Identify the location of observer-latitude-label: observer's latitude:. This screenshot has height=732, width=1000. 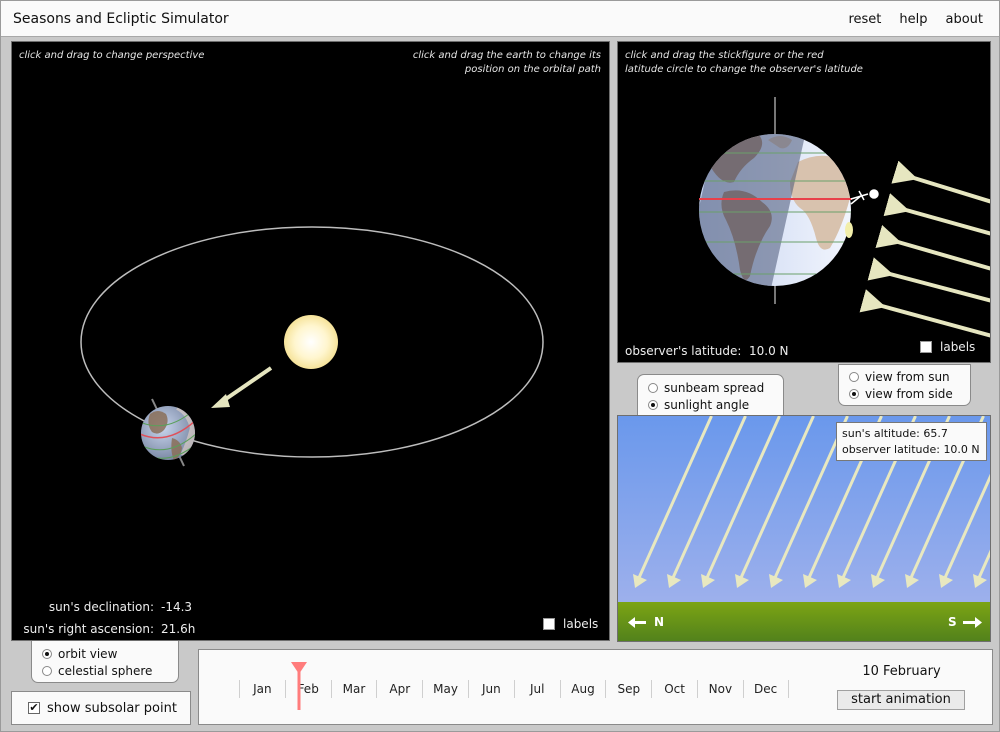
(683, 351).